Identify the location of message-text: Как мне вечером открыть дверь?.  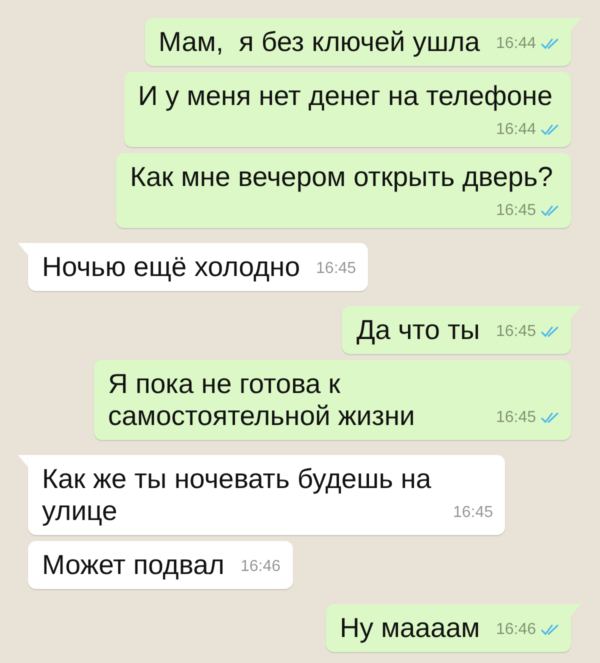
(341, 176).